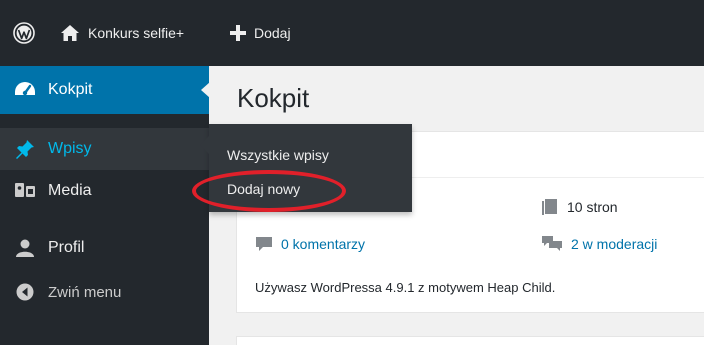 This screenshot has height=345, width=704. I want to click on dashboard-gauge-icon, so click(25, 90).